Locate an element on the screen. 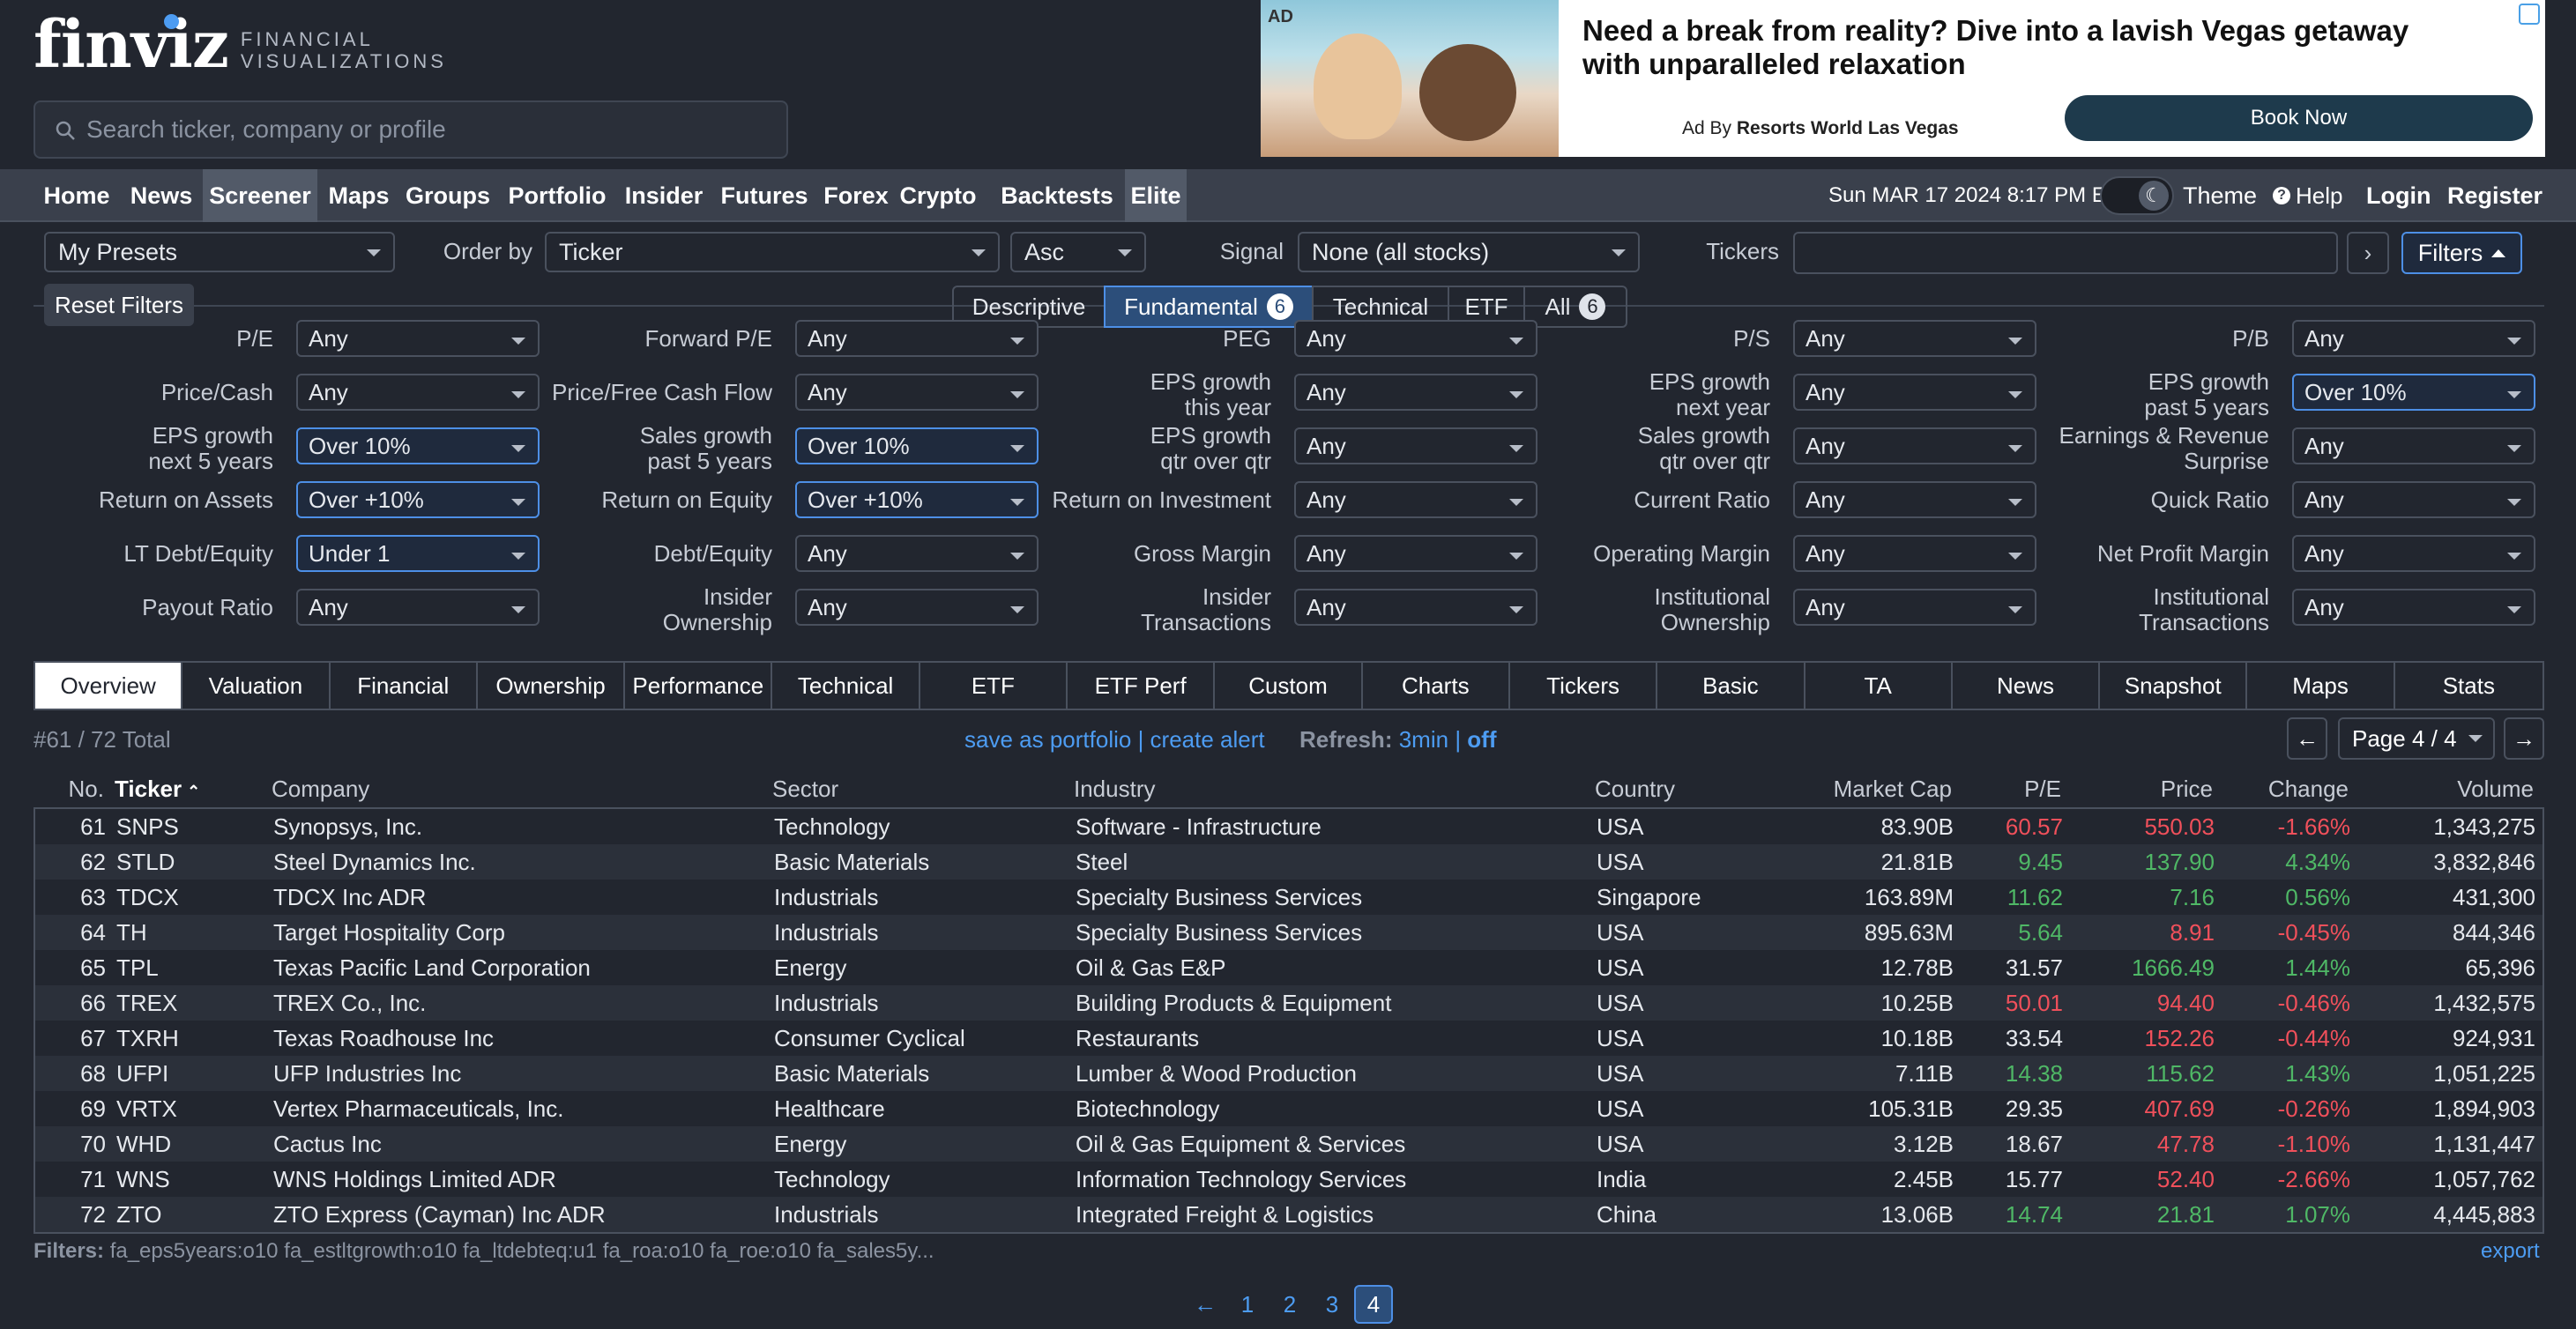  login-link: Login is located at coordinates (2398, 195).